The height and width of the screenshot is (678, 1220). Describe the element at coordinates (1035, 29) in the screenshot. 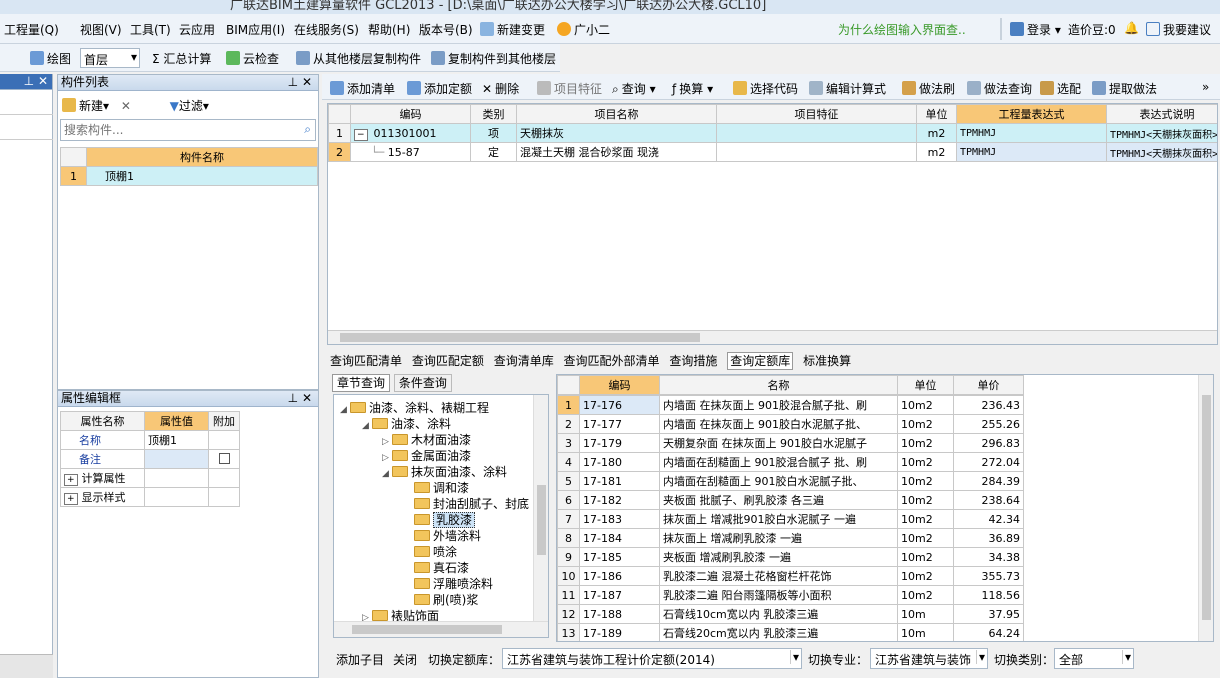

I see `login-button: 登录 ▾` at that location.